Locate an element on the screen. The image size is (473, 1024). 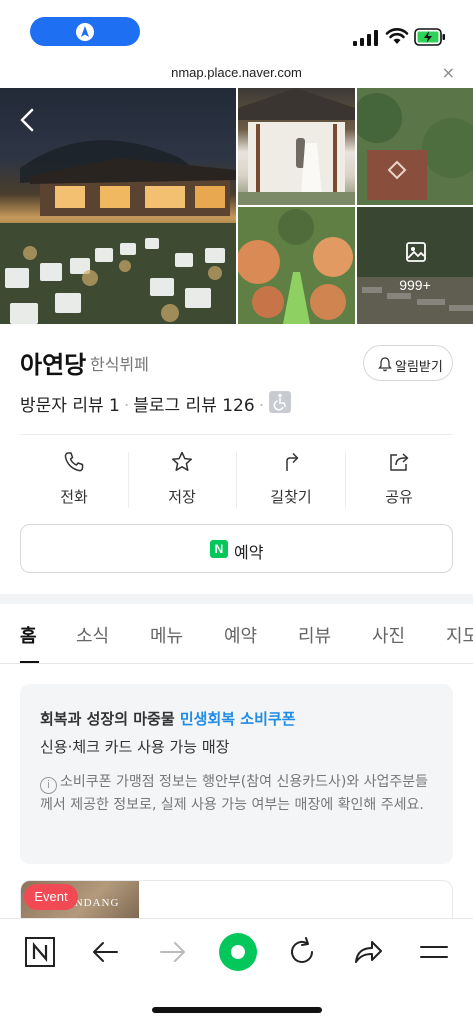
visitor-reviews-link: 방문자 리뷰 1 is located at coordinates (70, 406).